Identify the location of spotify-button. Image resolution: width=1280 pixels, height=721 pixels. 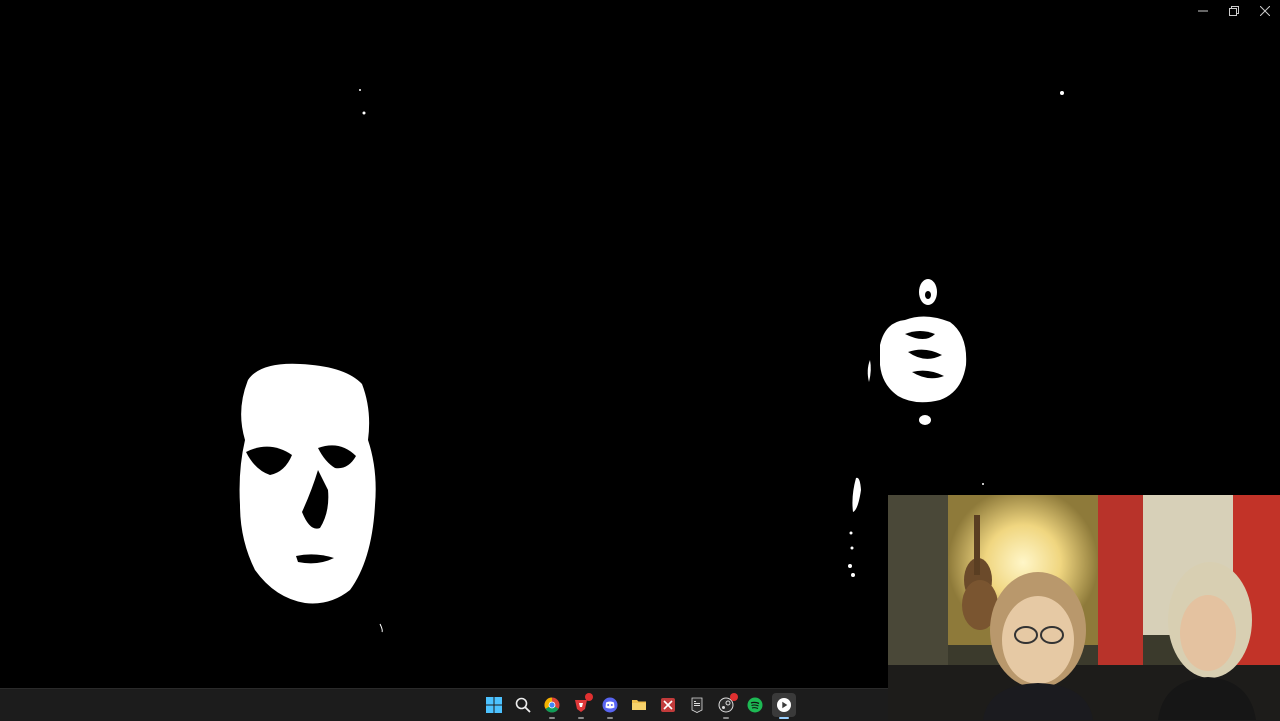
(755, 705).